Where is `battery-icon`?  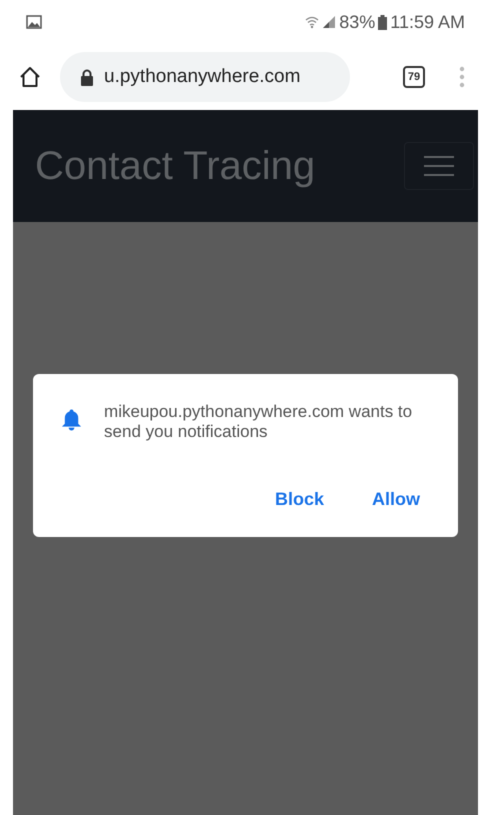 battery-icon is located at coordinates (383, 22).